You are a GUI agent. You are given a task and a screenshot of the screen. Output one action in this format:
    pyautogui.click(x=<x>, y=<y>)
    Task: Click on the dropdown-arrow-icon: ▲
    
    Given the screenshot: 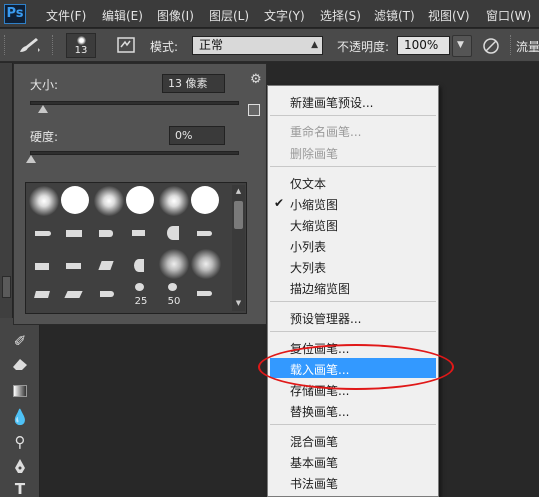 What is the action you would take?
    pyautogui.click(x=314, y=45)
    